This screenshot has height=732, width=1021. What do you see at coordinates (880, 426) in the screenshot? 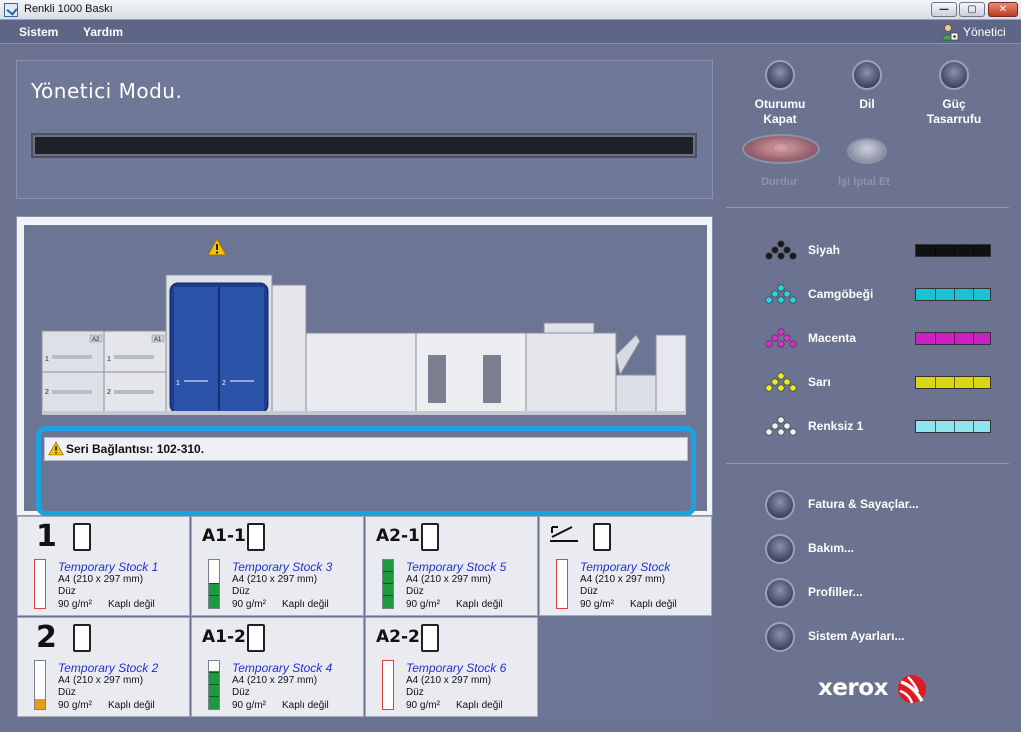
I see `toner-renksiz-1: Renksiz 1` at bounding box center [880, 426].